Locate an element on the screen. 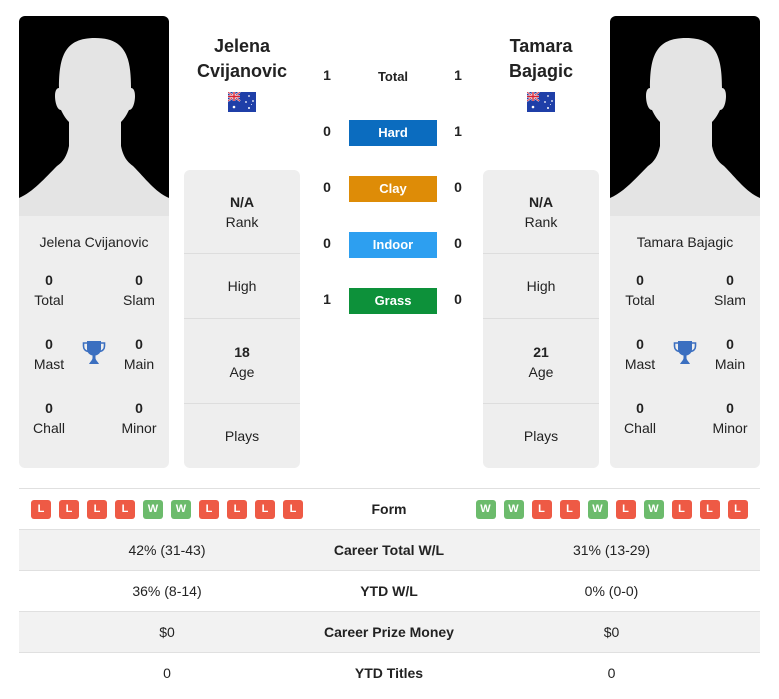 This screenshot has height=699, width=779. info-card-left: N/A Rank High 18 Age Plays is located at coordinates (242, 319).